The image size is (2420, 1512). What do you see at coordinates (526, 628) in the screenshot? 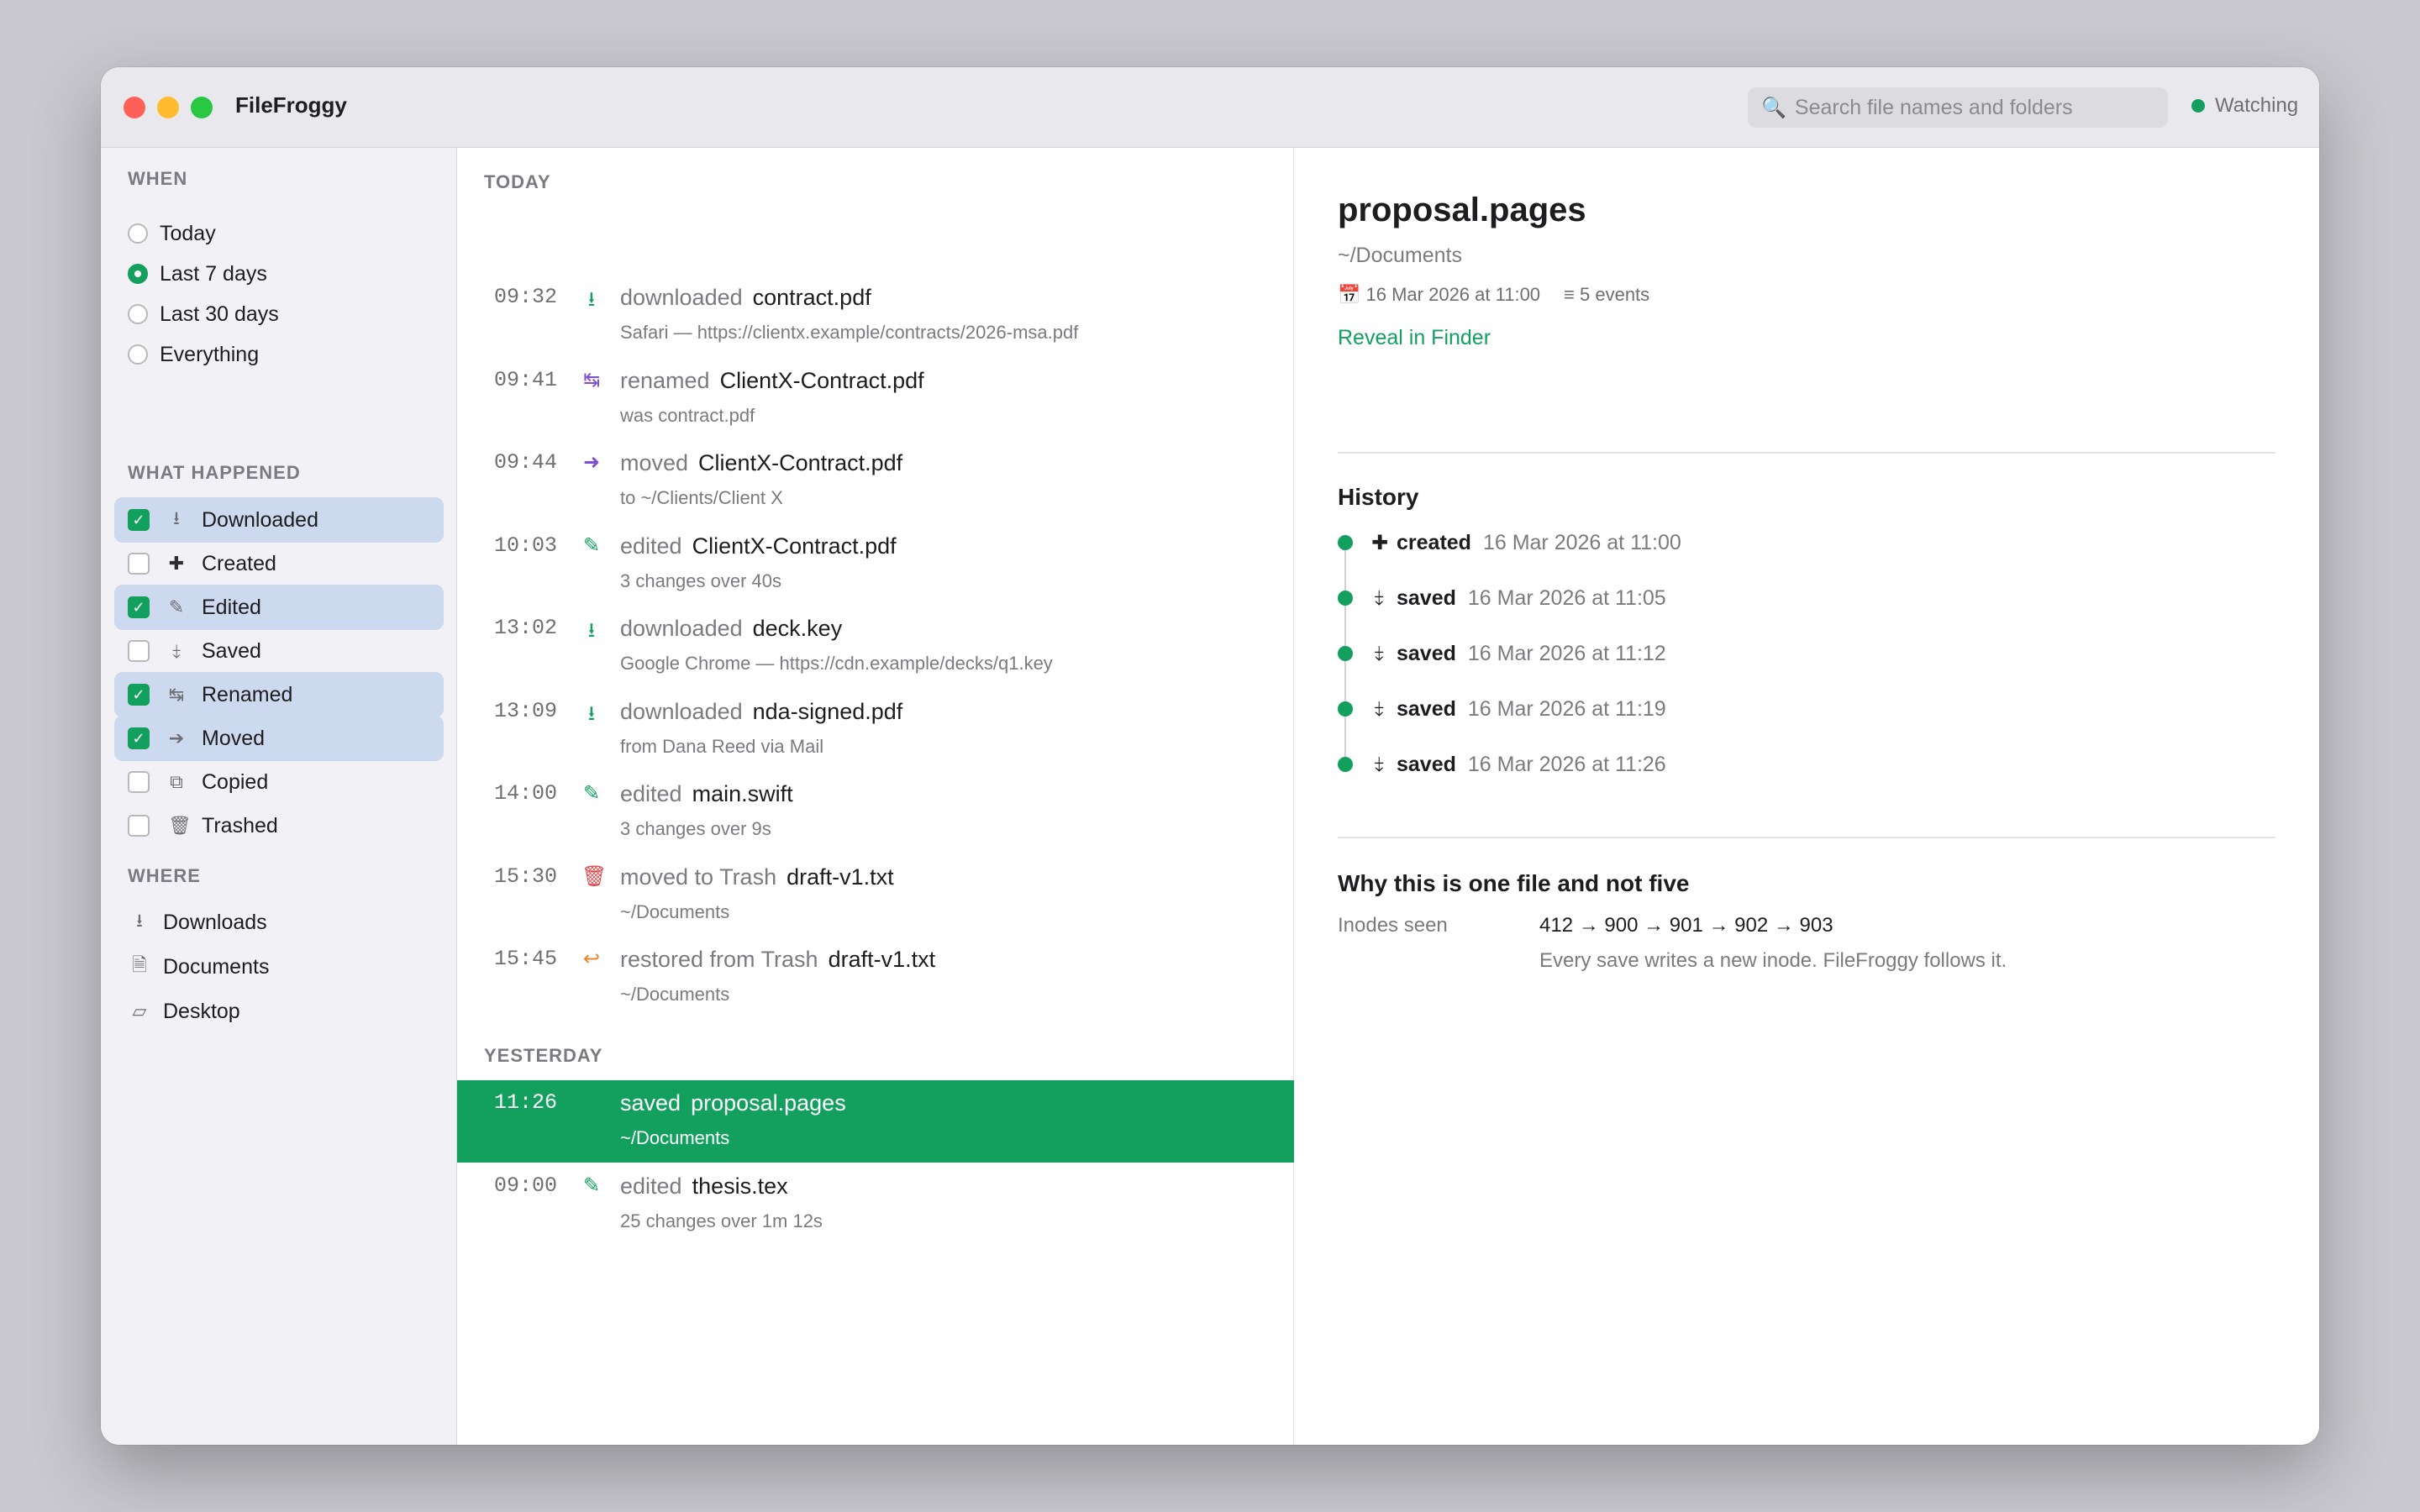
I see `event-time: 13:02` at bounding box center [526, 628].